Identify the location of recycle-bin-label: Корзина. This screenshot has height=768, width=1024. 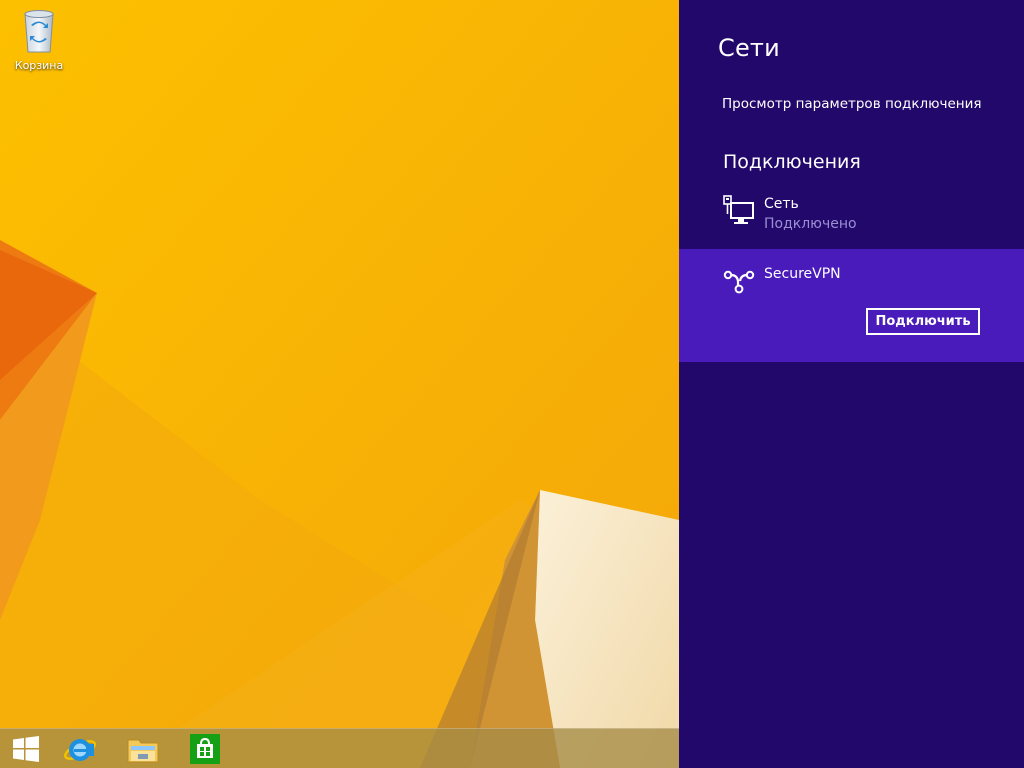
(39, 65).